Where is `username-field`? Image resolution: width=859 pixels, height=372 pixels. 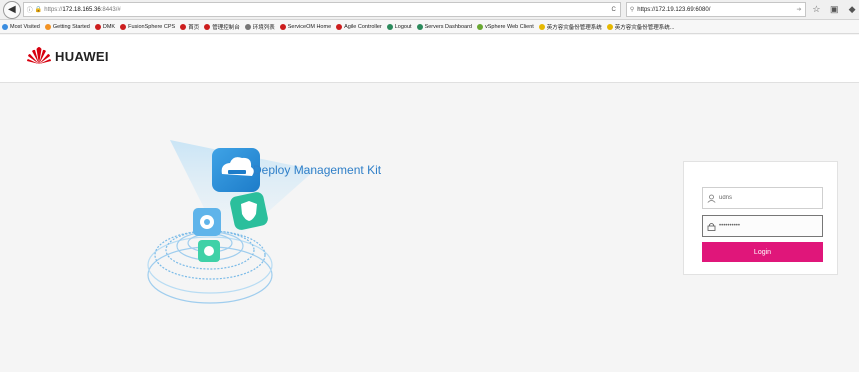 username-field is located at coordinates (762, 198).